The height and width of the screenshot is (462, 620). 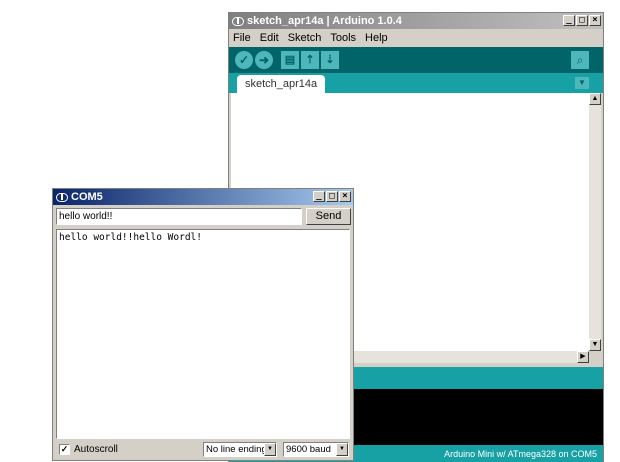 I want to click on new-file-icon: ▤, so click(x=290, y=60).